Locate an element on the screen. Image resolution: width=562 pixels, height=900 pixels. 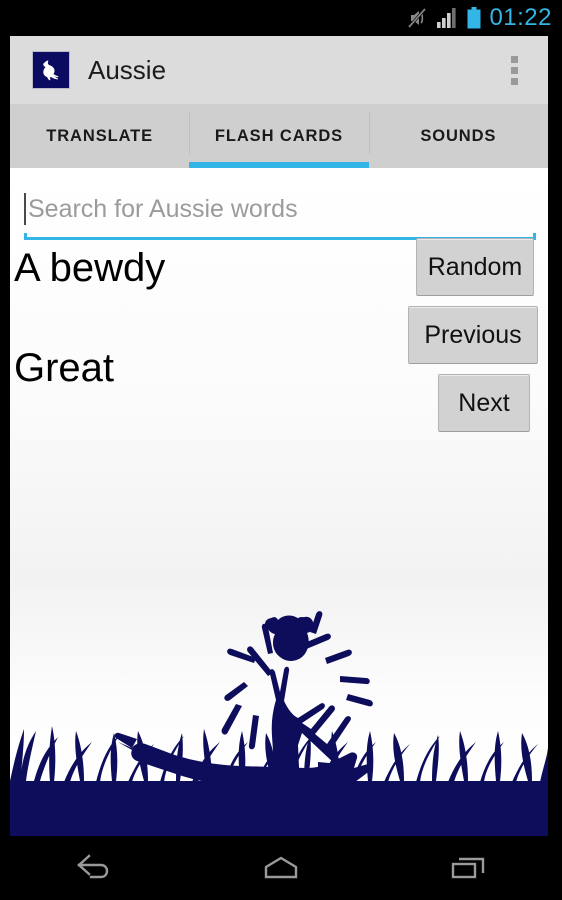
next-button: Next is located at coordinates (484, 403).